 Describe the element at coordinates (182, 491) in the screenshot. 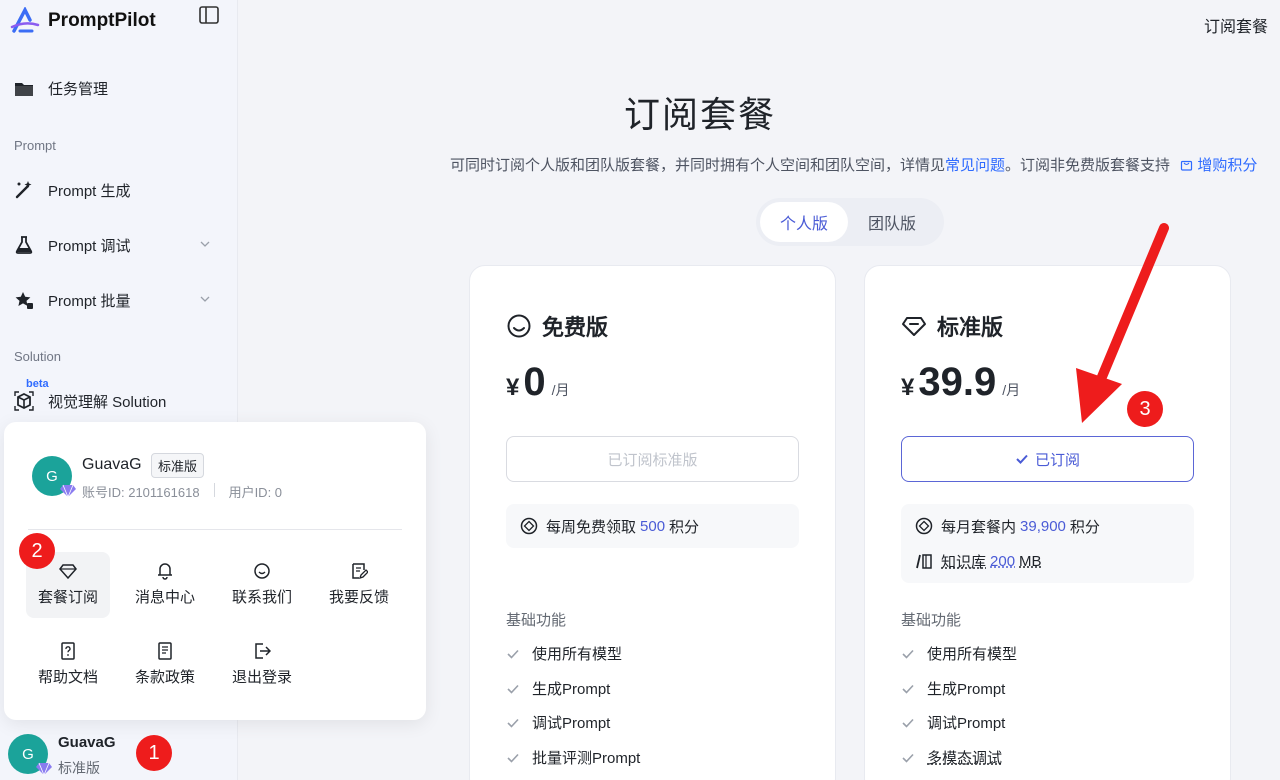

I see `user-ids: 账号ID: 2101161618 用户ID: 0` at that location.